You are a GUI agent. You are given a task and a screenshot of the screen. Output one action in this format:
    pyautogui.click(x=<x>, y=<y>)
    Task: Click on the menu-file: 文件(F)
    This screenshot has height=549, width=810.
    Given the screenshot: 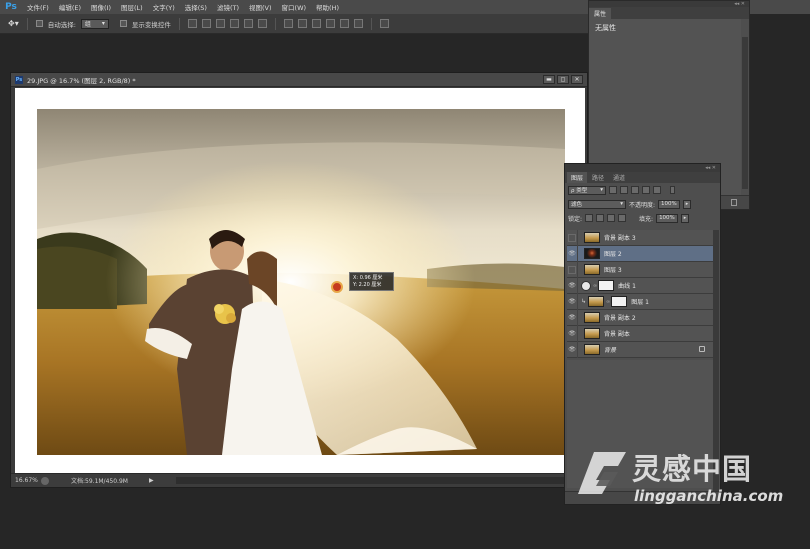 What is the action you would take?
    pyautogui.click(x=38, y=7)
    